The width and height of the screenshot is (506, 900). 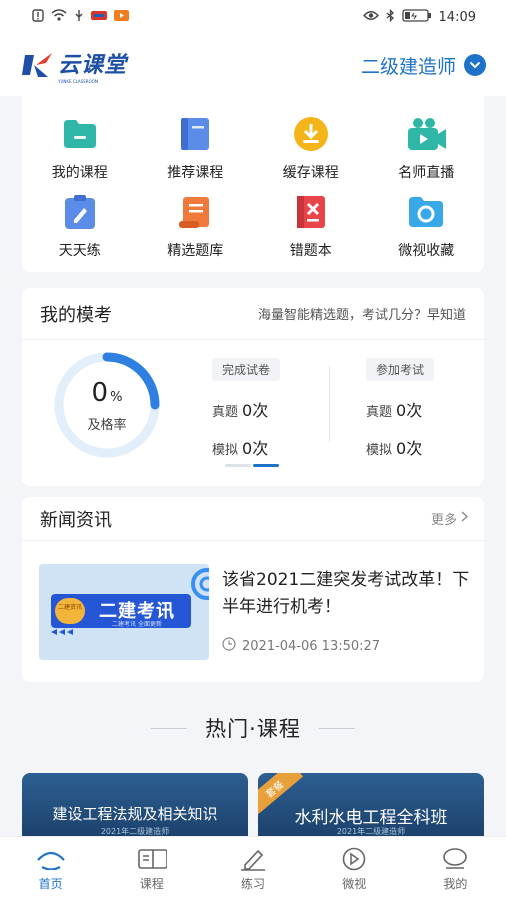 What do you see at coordinates (76, 315) in the screenshot?
I see `mock-exam-title: 我的模考` at bounding box center [76, 315].